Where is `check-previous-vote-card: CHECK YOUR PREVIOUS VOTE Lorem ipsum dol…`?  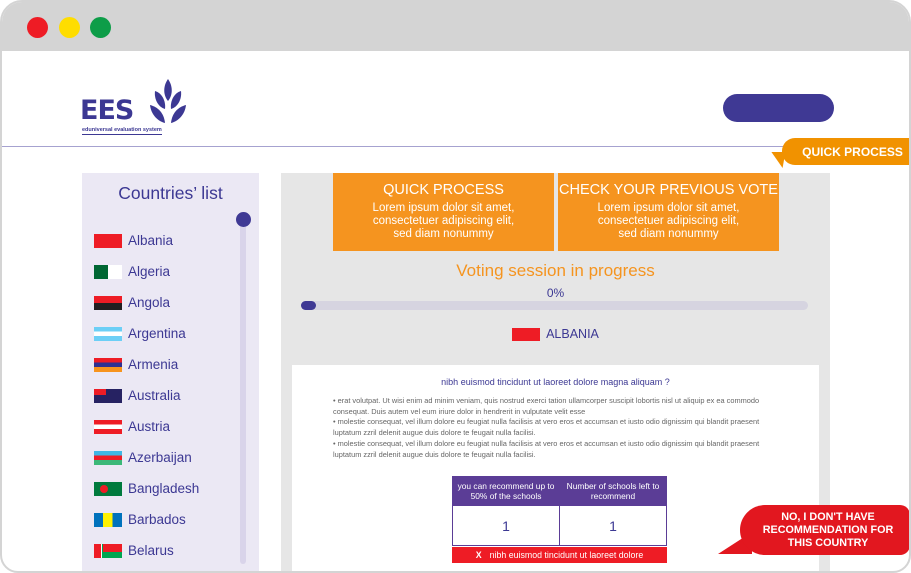 check-previous-vote-card: CHECK YOUR PREVIOUS VOTE Lorem ipsum dol… is located at coordinates (668, 212).